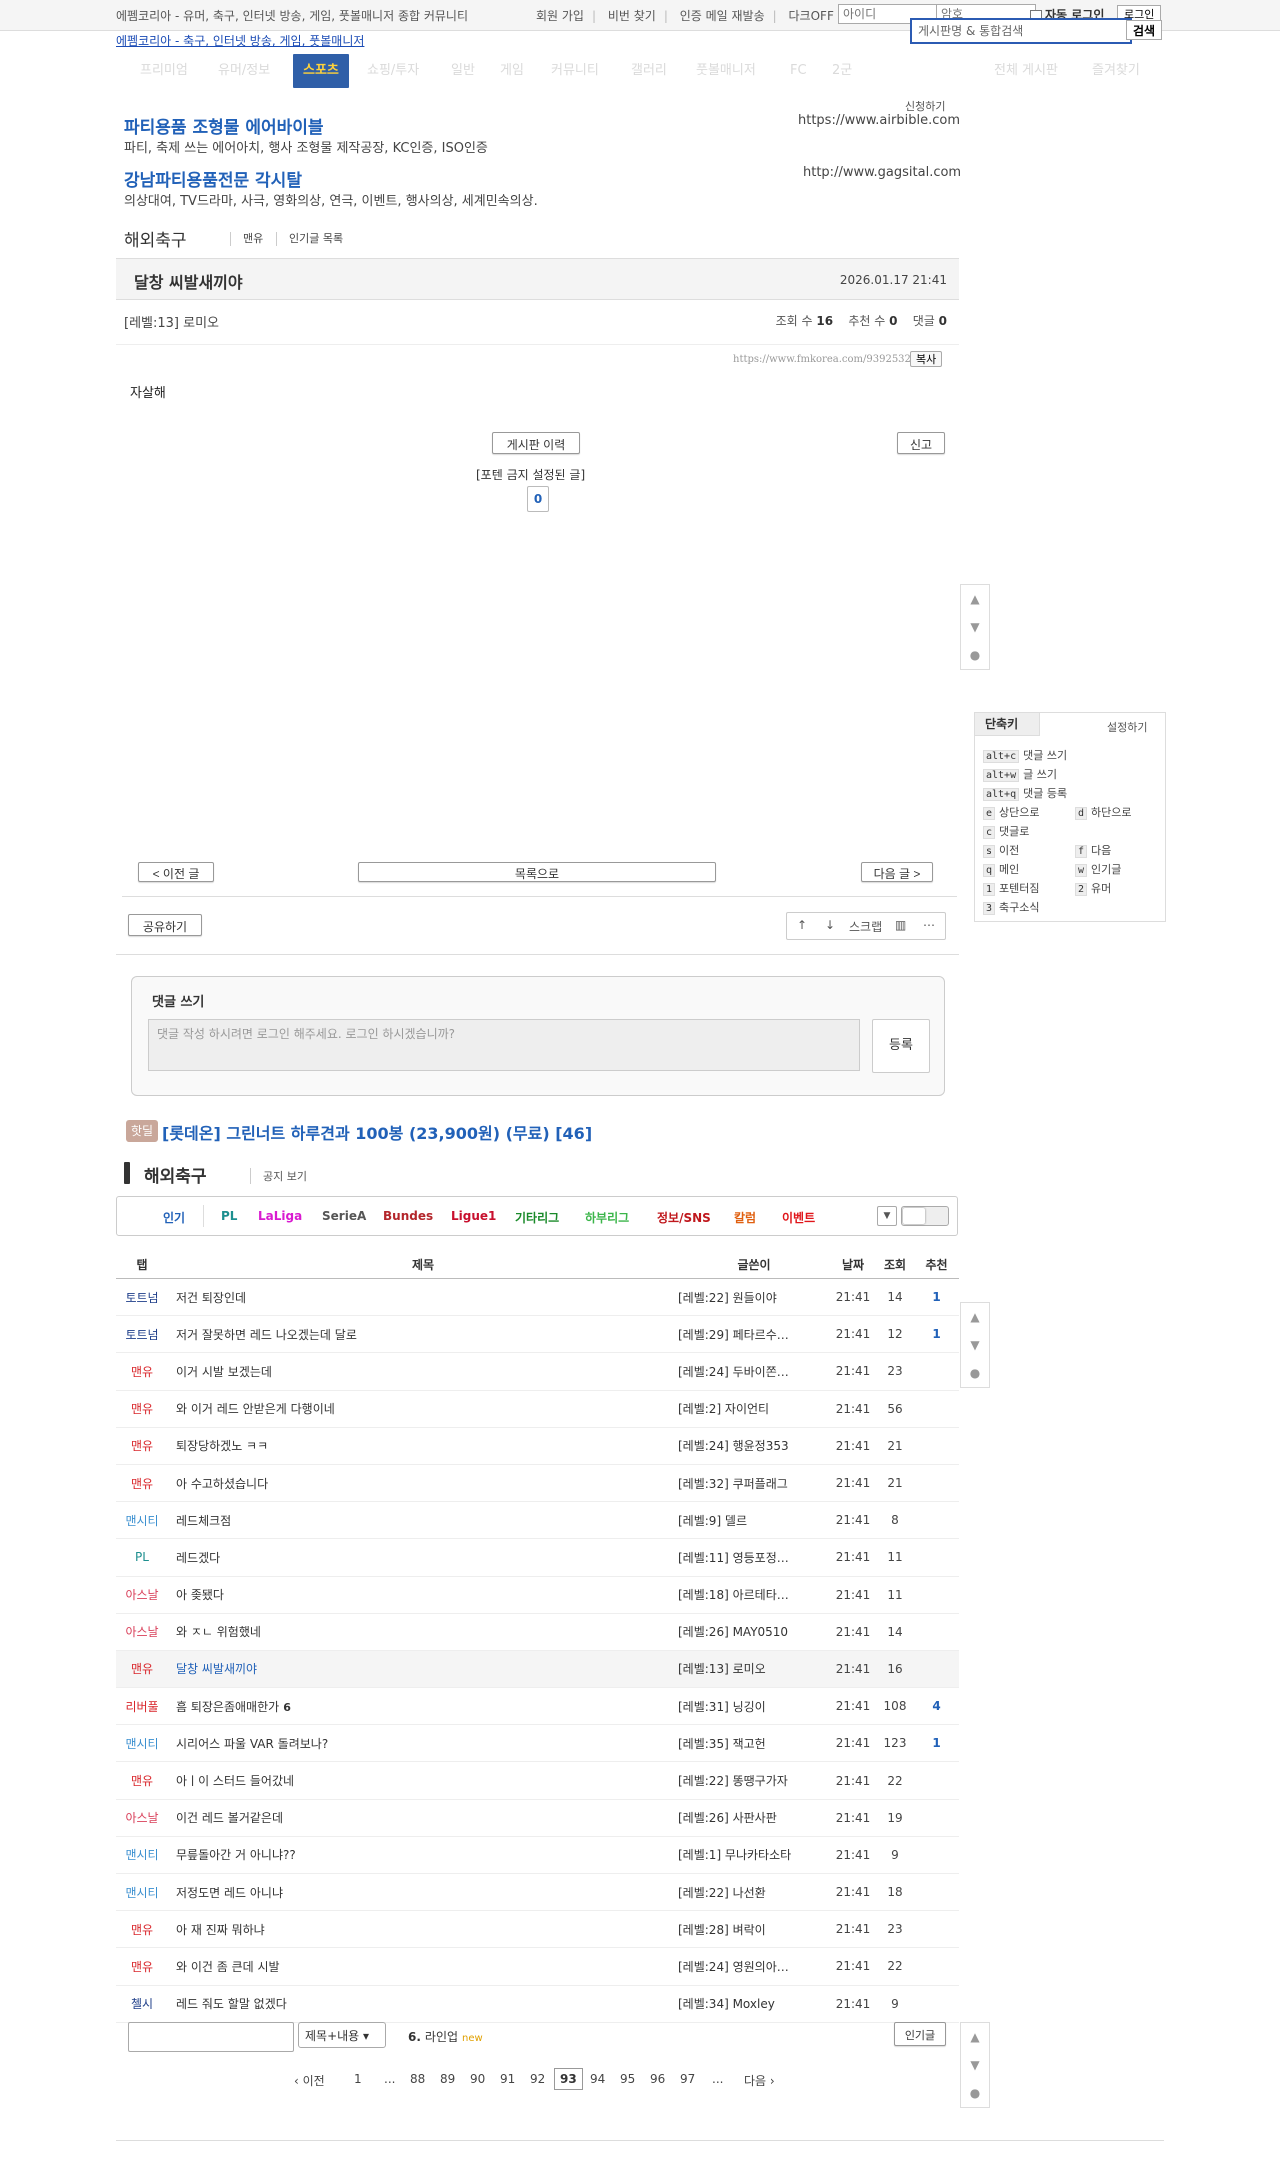 This screenshot has height=2160, width=1280. Describe the element at coordinates (537, 1217) in the screenshot. I see `category-other-league: 기타리그` at that location.